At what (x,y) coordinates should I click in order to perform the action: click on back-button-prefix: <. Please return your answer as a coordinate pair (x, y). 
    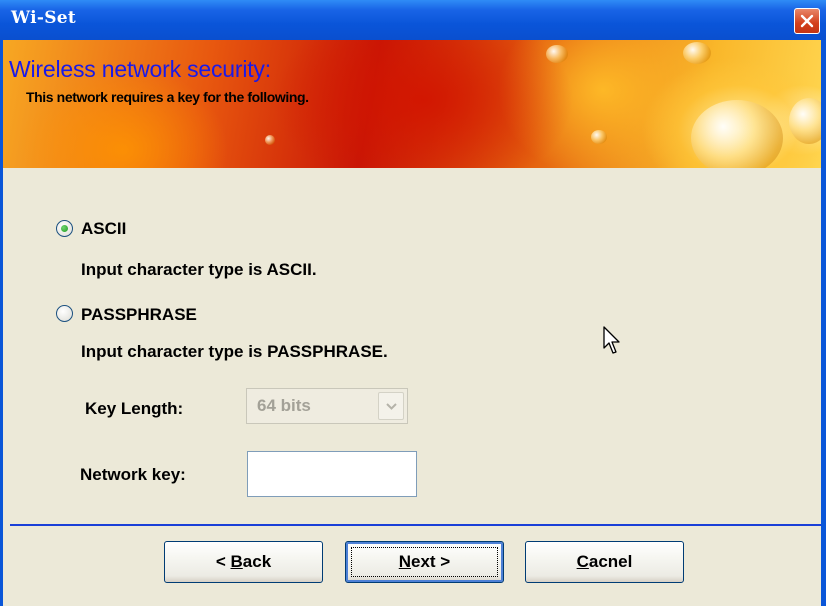
    Looking at the image, I should click on (223, 561).